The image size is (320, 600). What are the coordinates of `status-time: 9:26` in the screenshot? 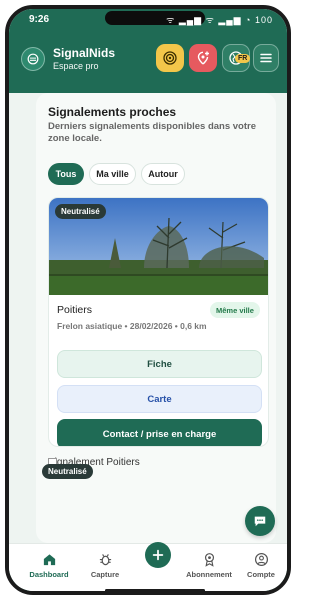 It's located at (39, 19).